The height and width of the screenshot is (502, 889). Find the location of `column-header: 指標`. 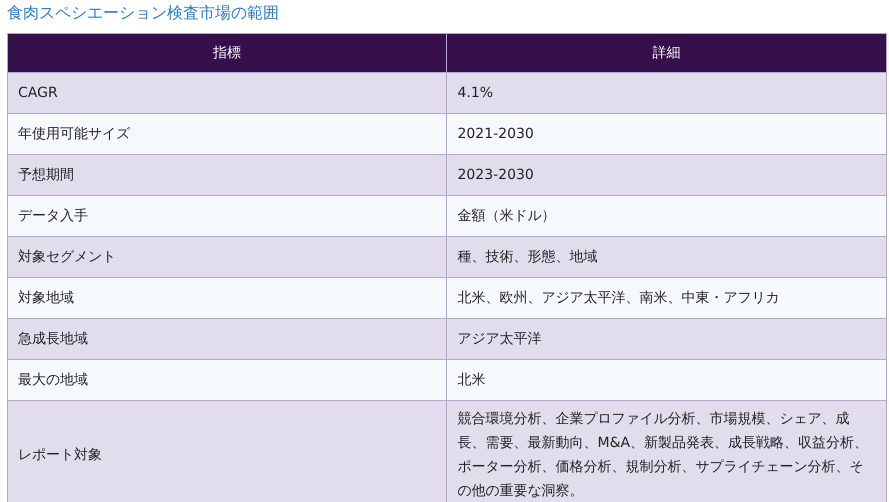

column-header: 指標 is located at coordinates (227, 53).